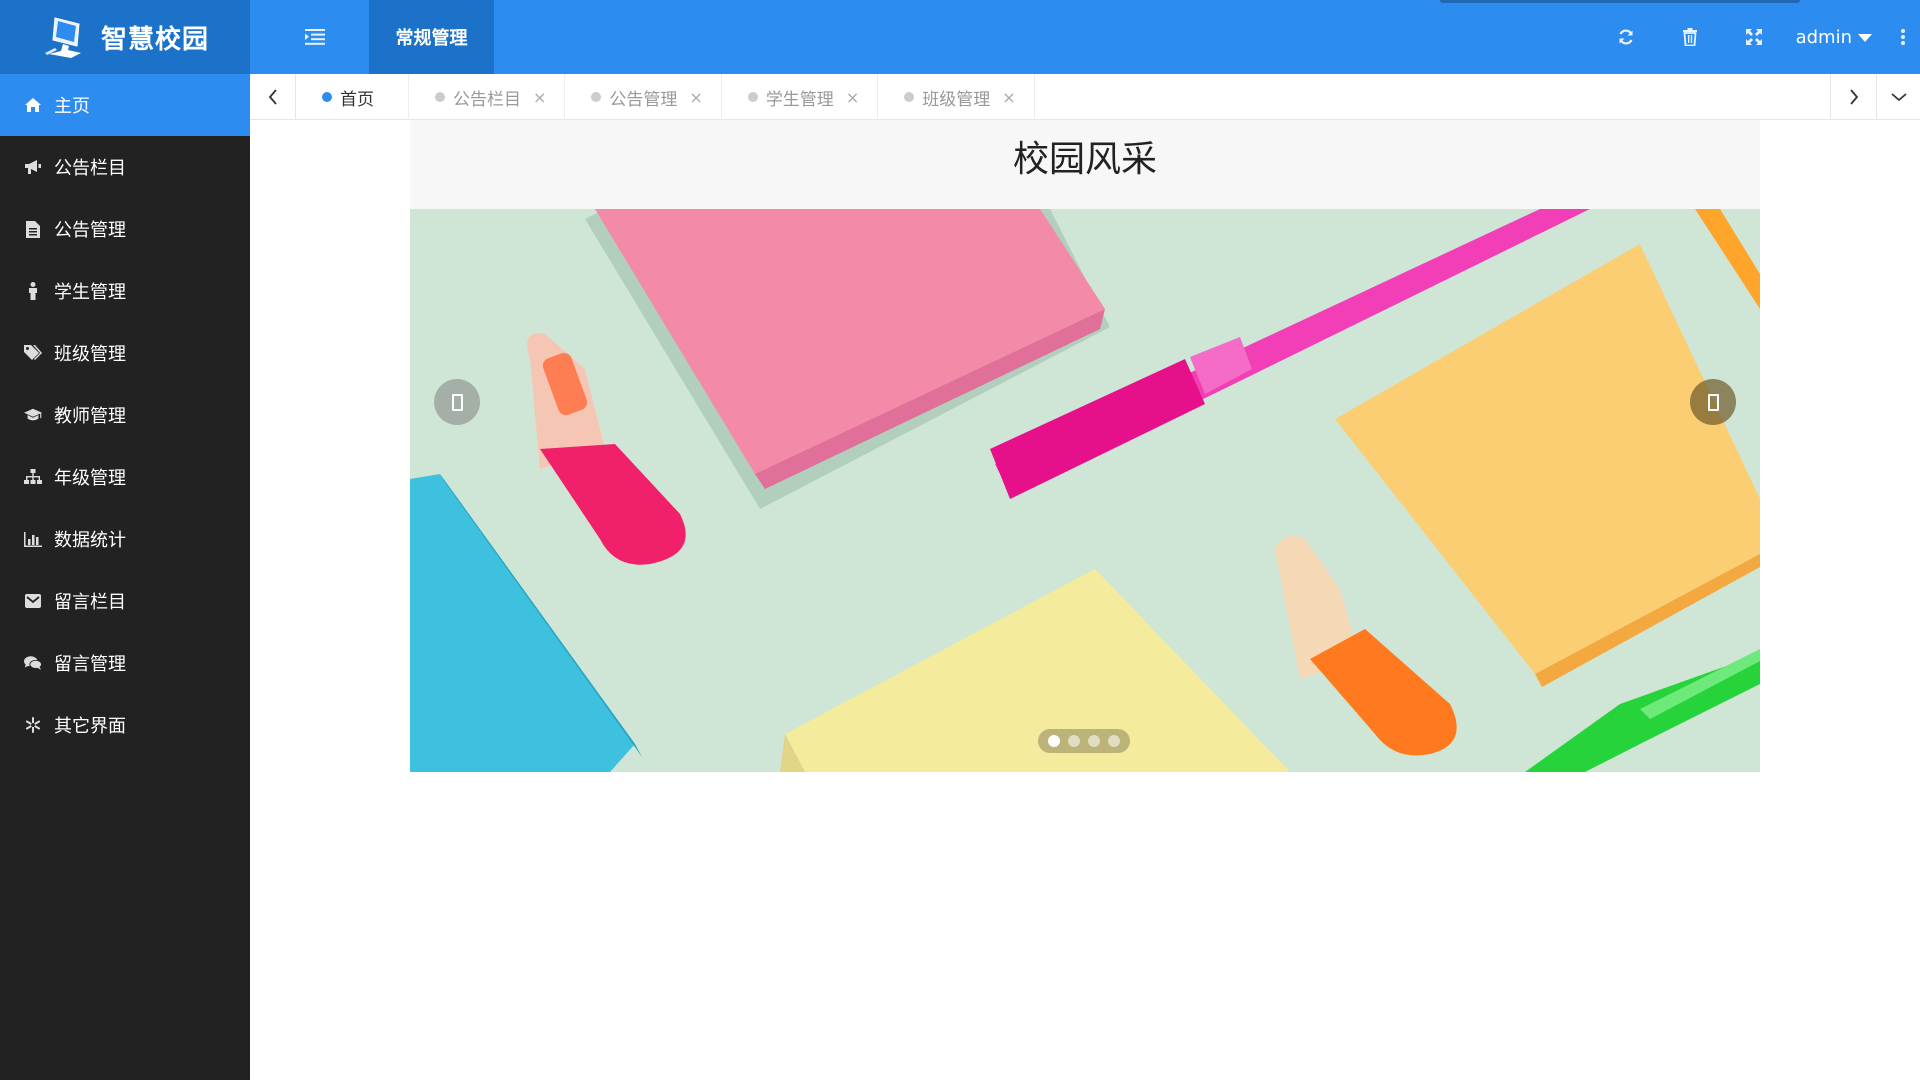  I want to click on tab-scroll-left-button, so click(273, 97).